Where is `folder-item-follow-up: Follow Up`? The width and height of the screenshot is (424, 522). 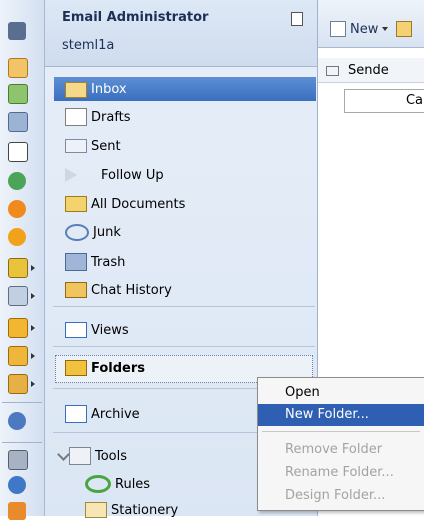 folder-item-follow-up: Follow Up is located at coordinates (190, 175).